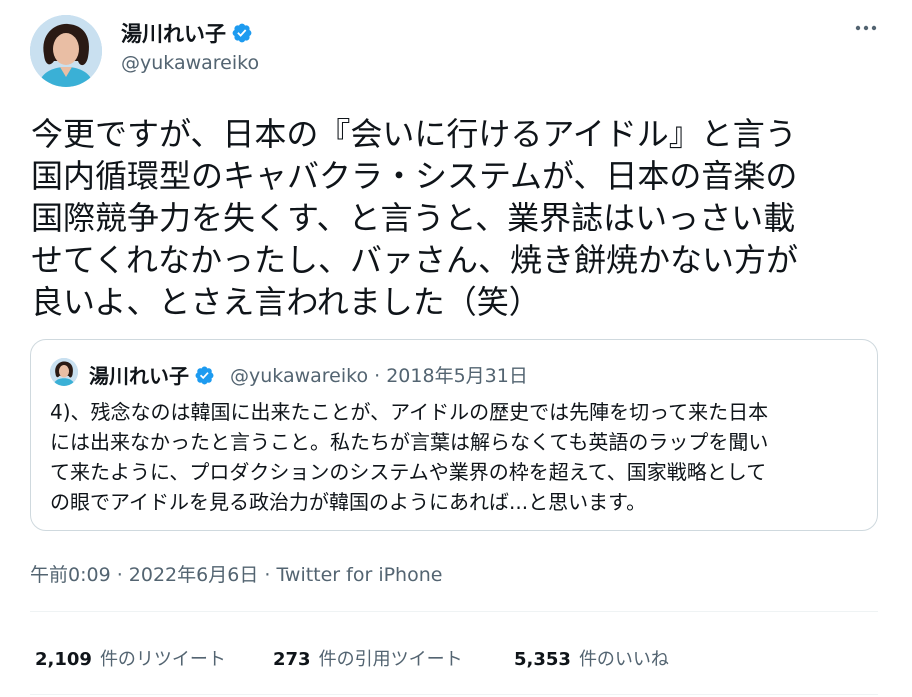  Describe the element at coordinates (139, 376) in the screenshot. I see `quoted-author-name-text: 湯川れい子` at that location.